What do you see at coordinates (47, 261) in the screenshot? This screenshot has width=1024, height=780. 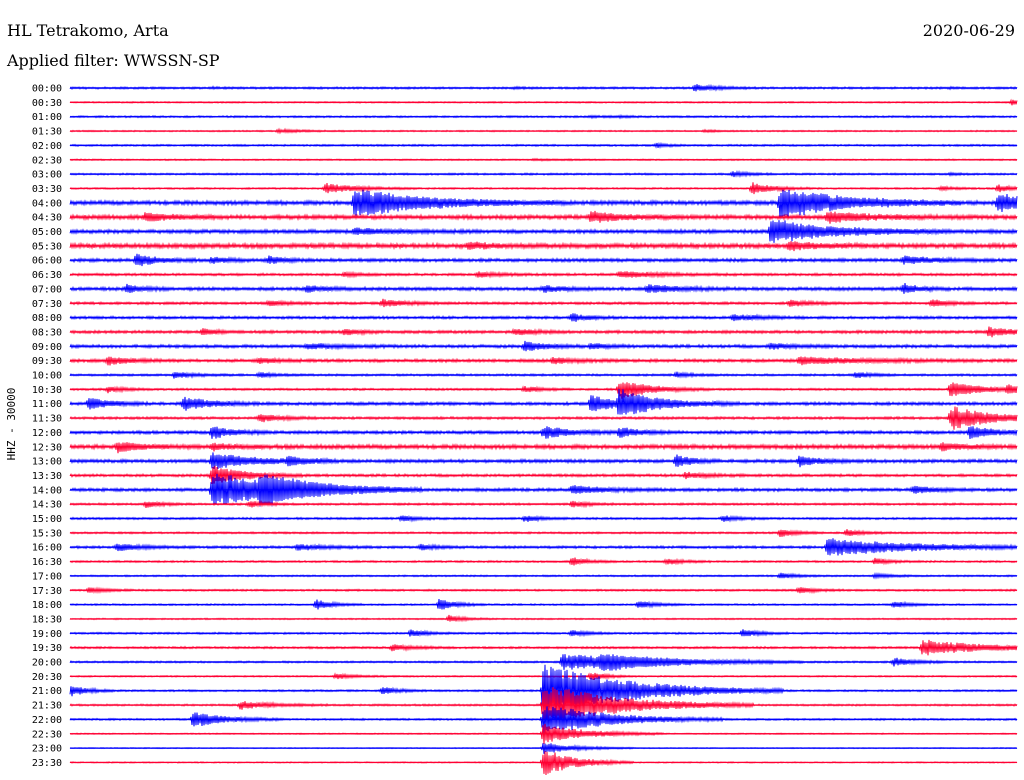 I see `time-tick-label: 06:00` at bounding box center [47, 261].